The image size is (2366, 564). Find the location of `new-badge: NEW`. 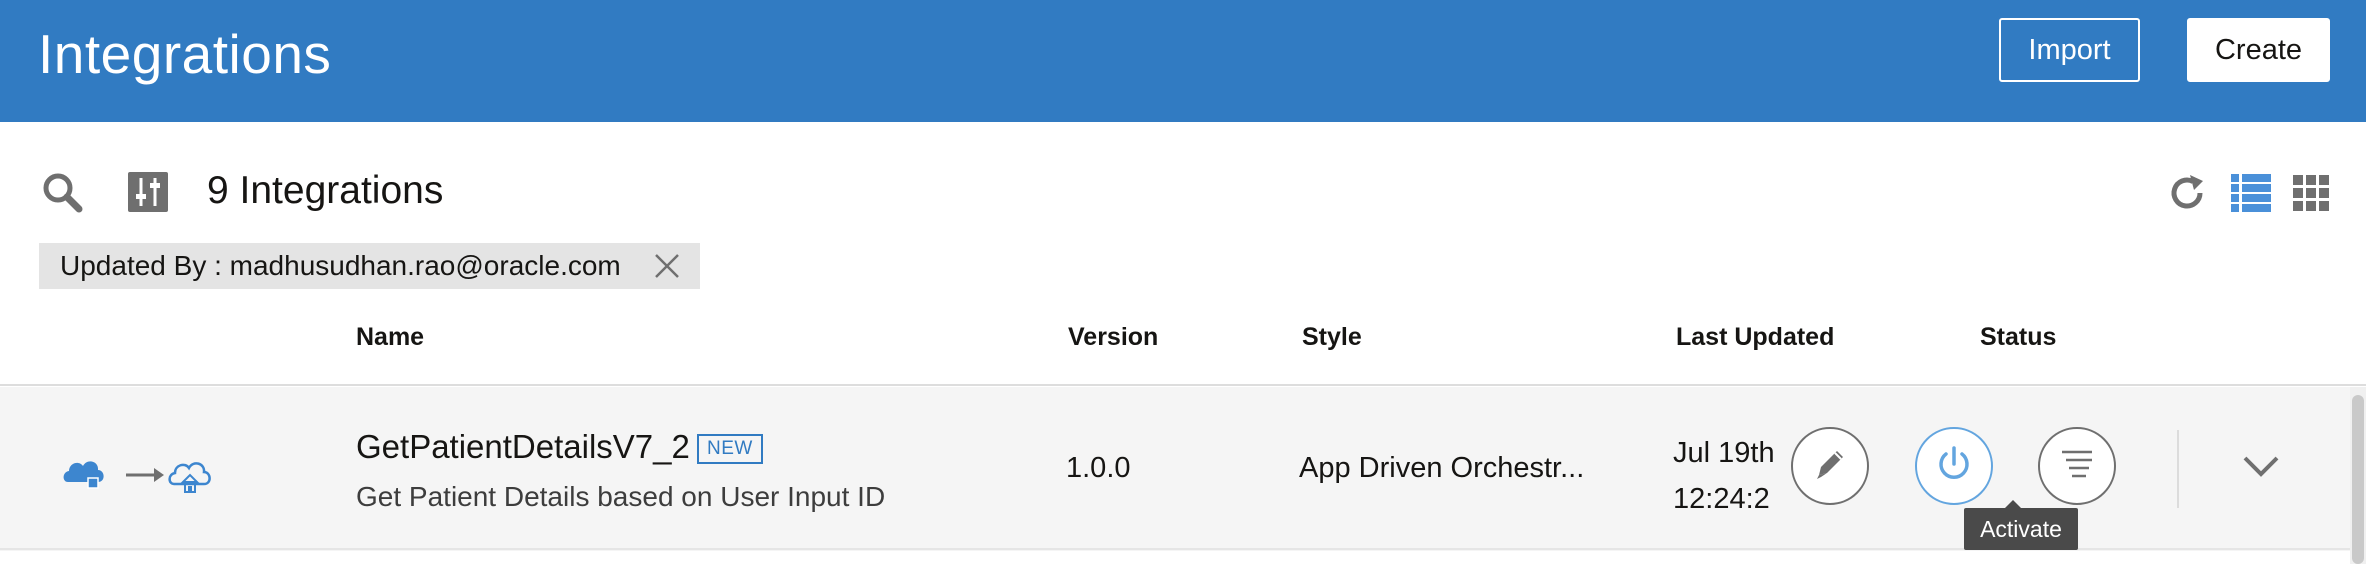

new-badge: NEW is located at coordinates (730, 449).